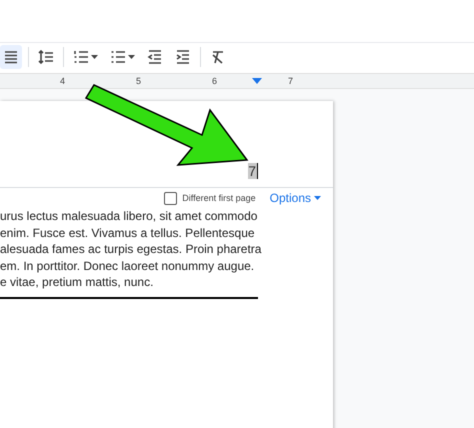  I want to click on bulleted-list-icon, so click(118, 57).